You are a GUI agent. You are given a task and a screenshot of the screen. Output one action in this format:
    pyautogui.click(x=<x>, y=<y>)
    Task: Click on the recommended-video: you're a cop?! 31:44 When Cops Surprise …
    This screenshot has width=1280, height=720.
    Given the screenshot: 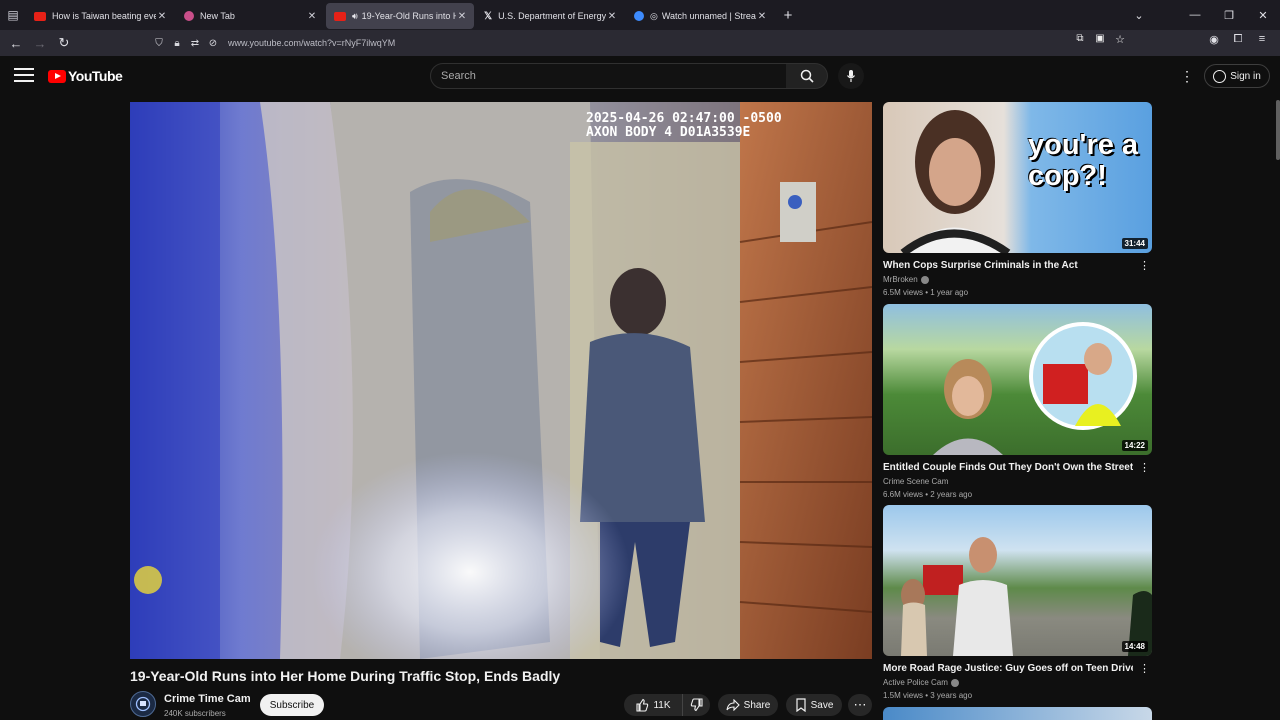 What is the action you would take?
    pyautogui.click(x=1017, y=199)
    